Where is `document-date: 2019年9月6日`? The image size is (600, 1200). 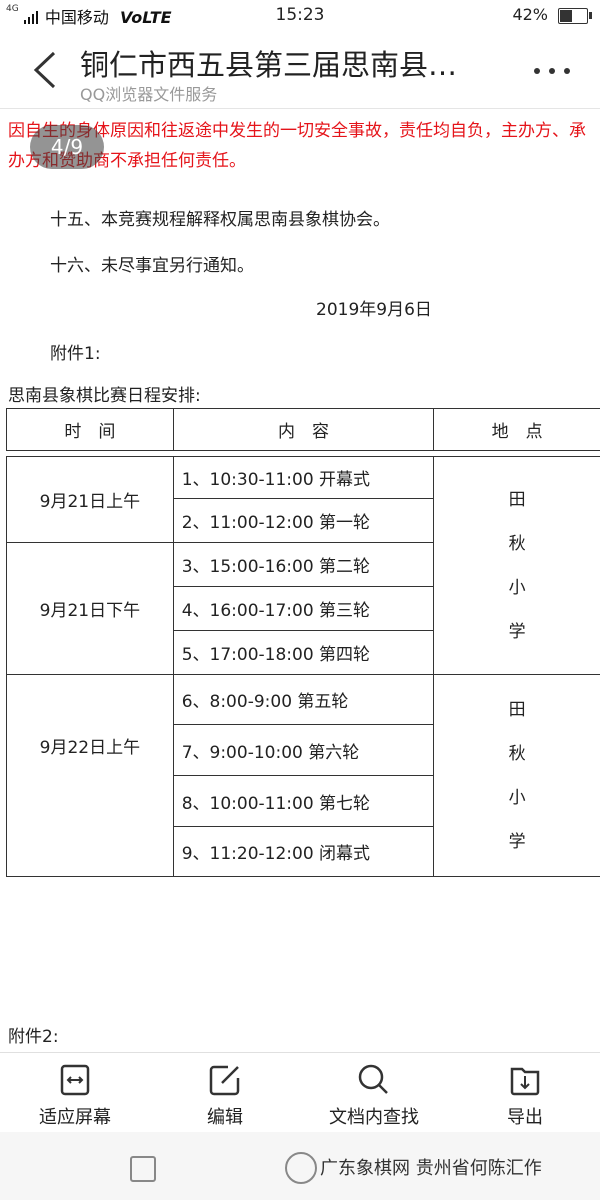 document-date: 2019年9月6日 is located at coordinates (374, 310).